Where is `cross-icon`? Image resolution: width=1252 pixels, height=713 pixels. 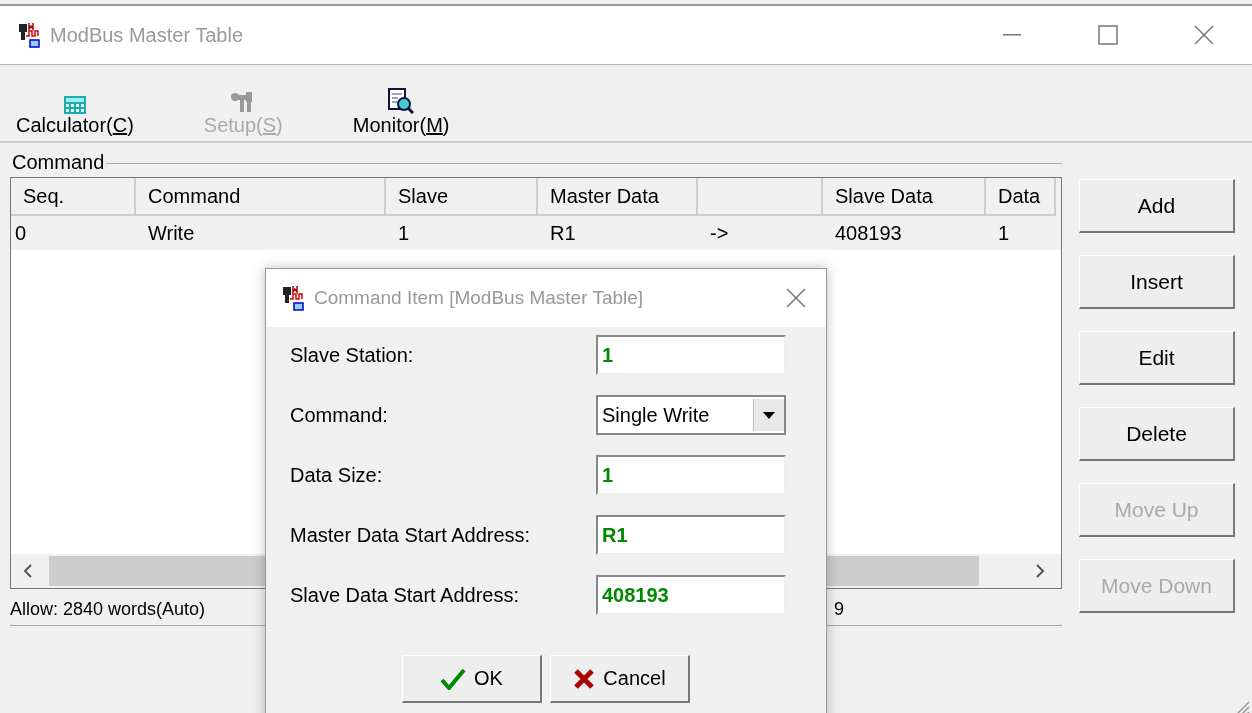
cross-icon is located at coordinates (584, 678).